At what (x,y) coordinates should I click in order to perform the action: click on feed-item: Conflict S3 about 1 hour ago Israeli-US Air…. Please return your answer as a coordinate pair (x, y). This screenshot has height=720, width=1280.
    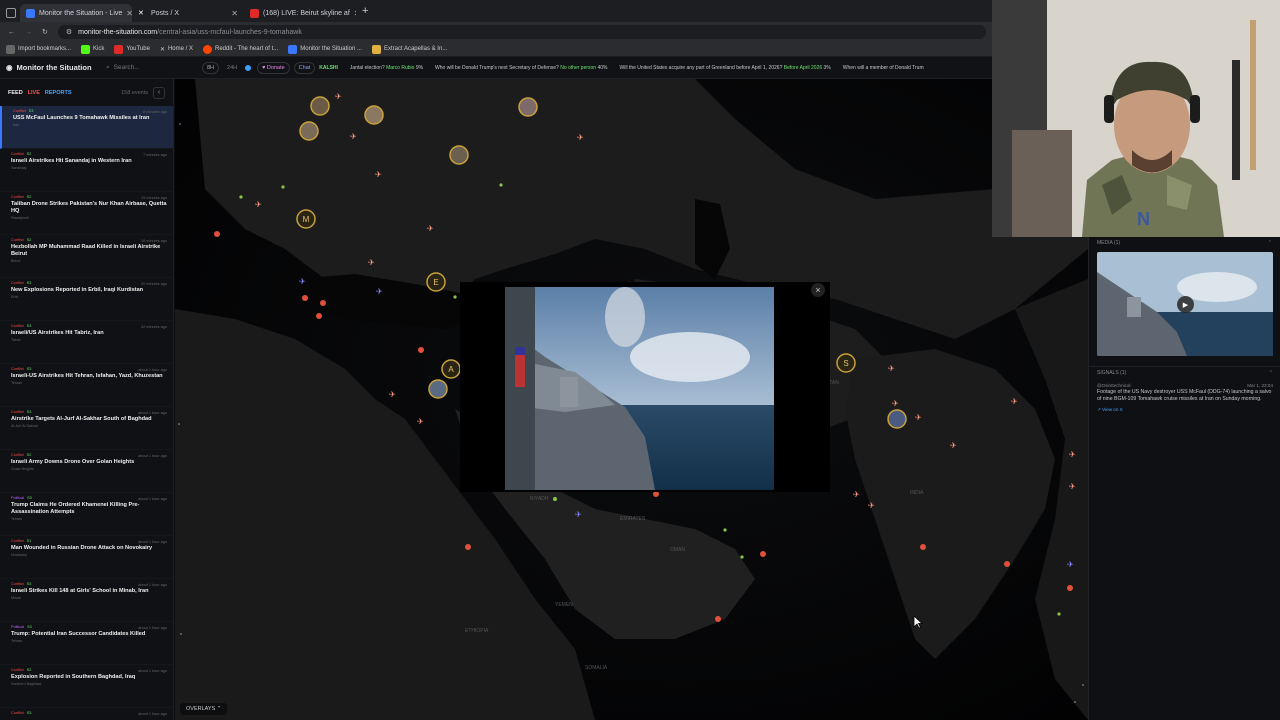
    Looking at the image, I should click on (86, 385).